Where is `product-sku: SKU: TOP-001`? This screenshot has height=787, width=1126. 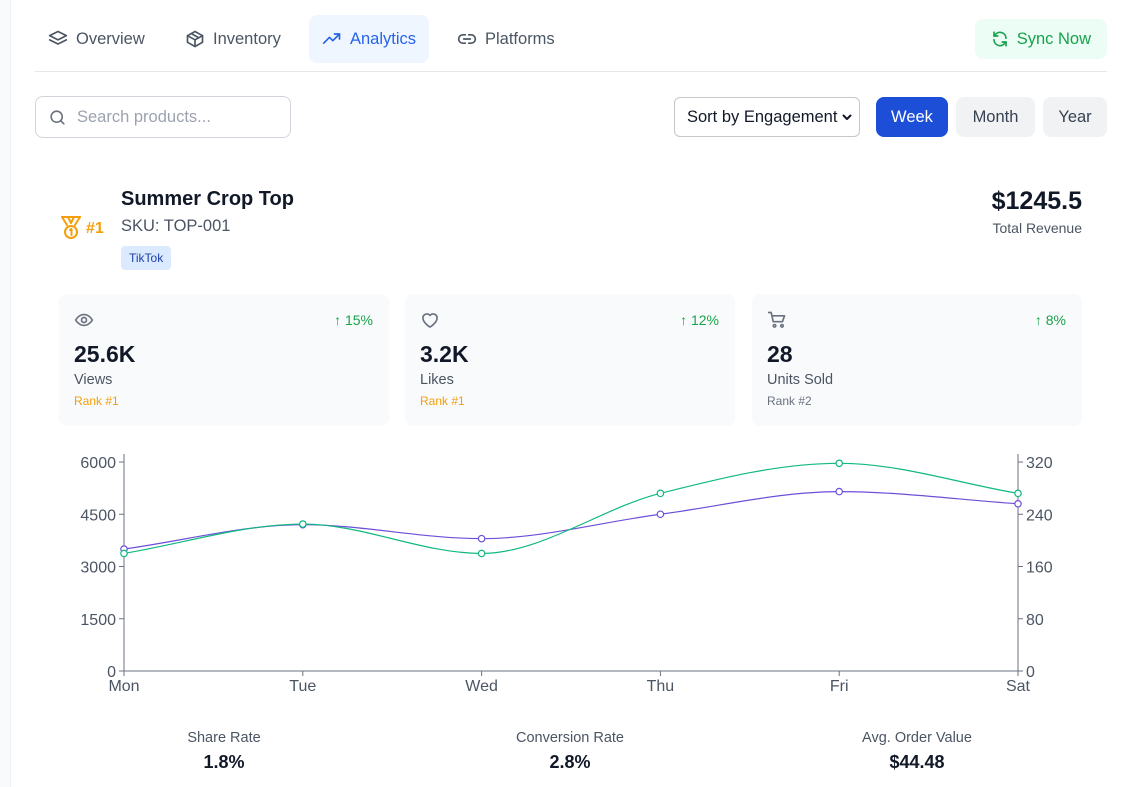 product-sku: SKU: TOP-001 is located at coordinates (176, 226).